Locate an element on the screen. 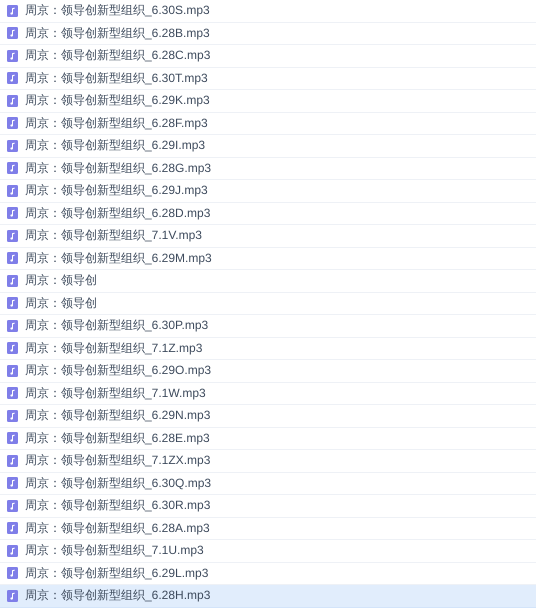 The image size is (536, 612). file-row: 周京：领导创新型组织_6.30R.mp3 is located at coordinates (268, 506).